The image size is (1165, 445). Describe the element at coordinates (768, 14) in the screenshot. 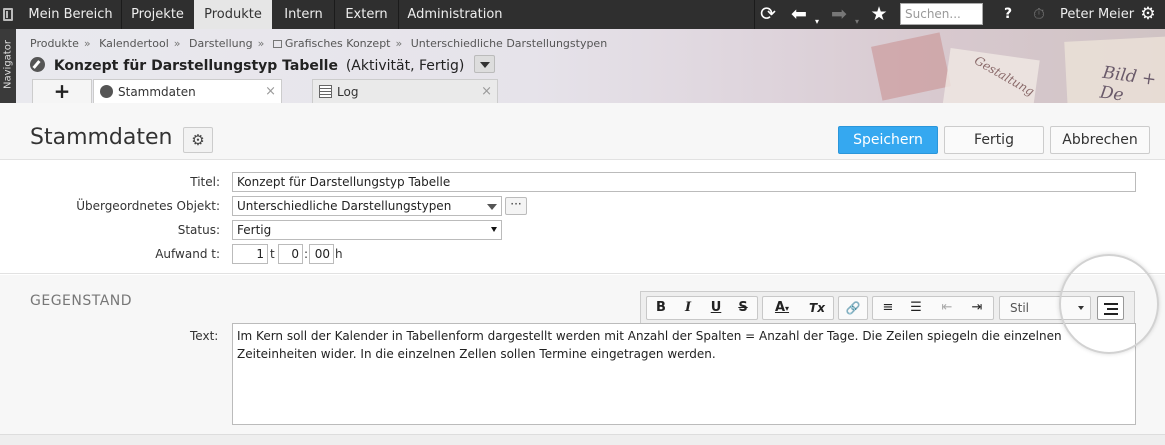

I see `refresh-icon: ⟳` at that location.